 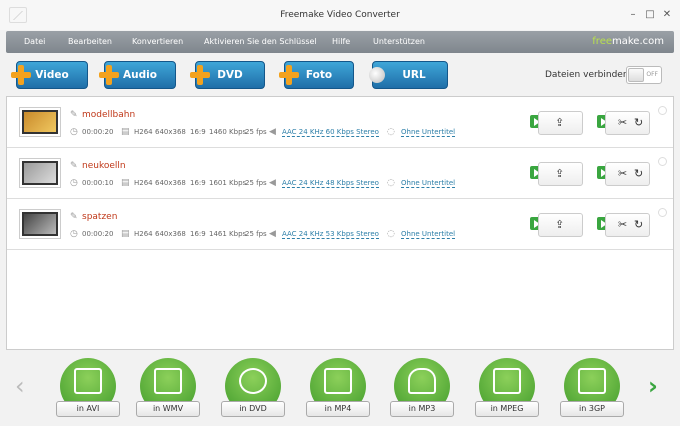 What do you see at coordinates (34, 41) in the screenshot?
I see `menu-datei: Datei` at bounding box center [34, 41].